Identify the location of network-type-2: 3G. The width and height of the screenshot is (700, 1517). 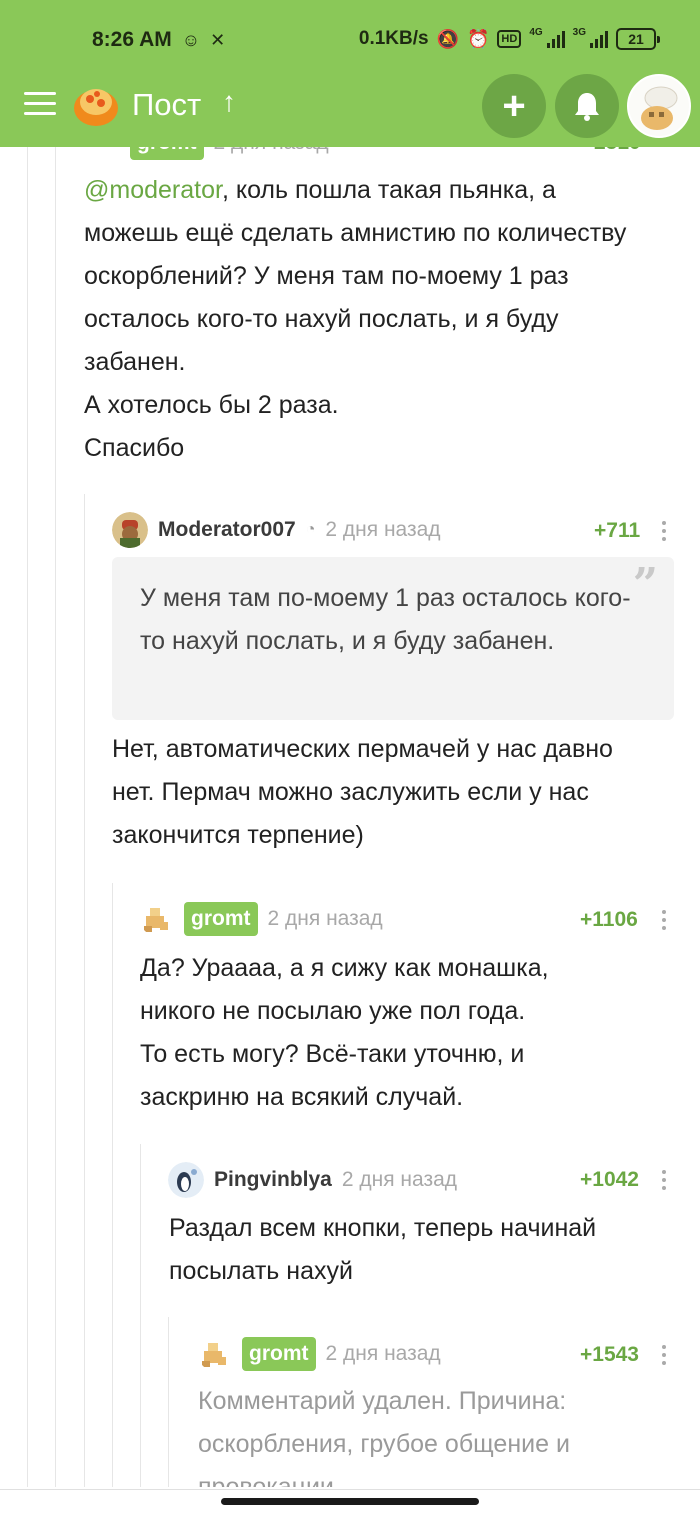
(579, 32).